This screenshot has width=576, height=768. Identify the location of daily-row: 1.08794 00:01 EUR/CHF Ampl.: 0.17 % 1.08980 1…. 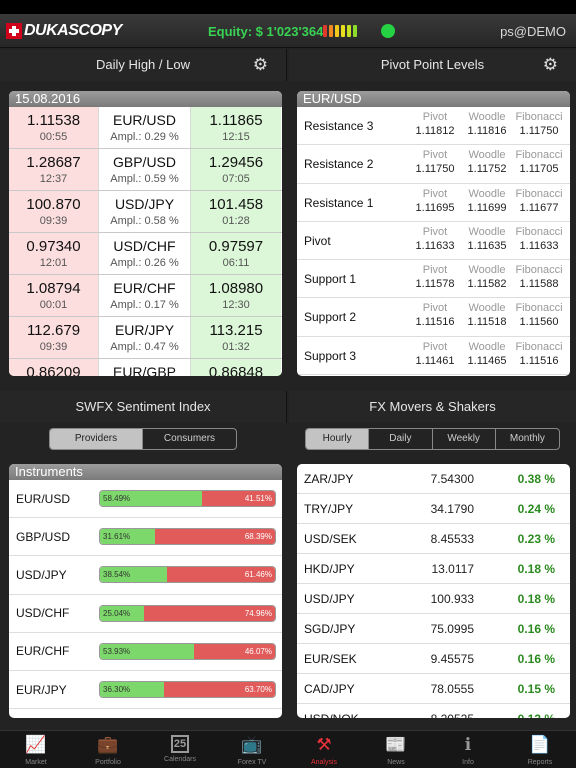
(145, 296).